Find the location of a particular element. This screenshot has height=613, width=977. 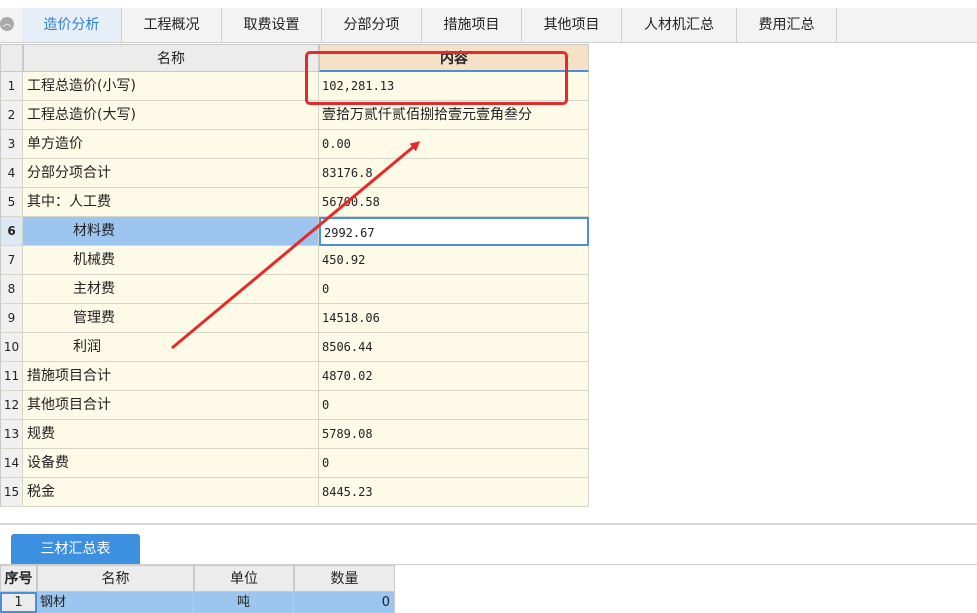

row-number: 12 is located at coordinates (11, 405).